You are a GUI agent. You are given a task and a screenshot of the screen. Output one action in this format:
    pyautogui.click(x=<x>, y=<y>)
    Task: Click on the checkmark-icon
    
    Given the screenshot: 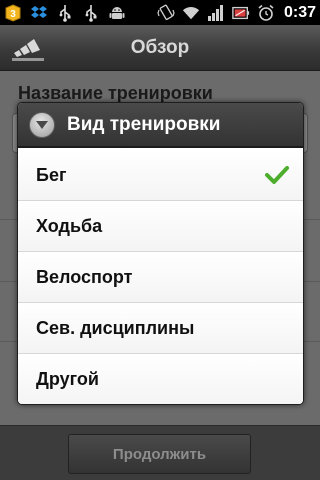 What is the action you would take?
    pyautogui.click(x=277, y=175)
    